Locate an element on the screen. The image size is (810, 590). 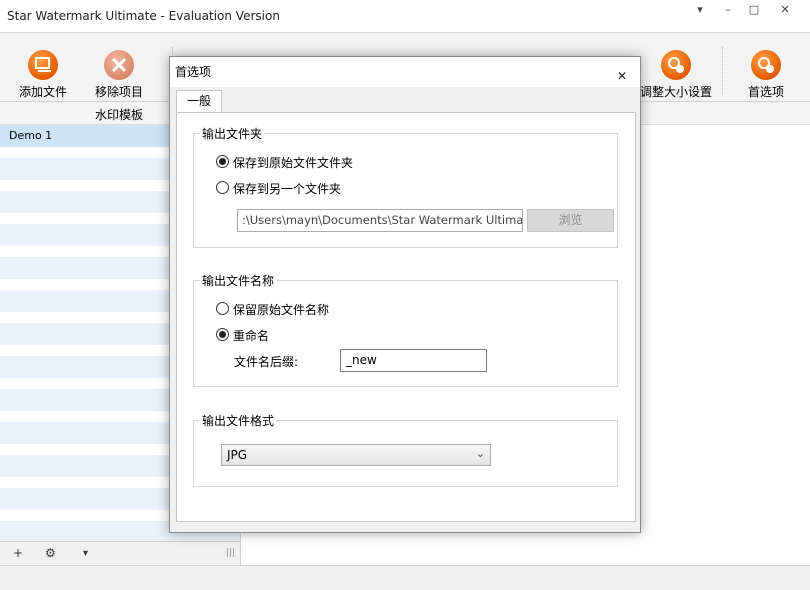
suffix-label: 文件名后缀: is located at coordinates (266, 362).